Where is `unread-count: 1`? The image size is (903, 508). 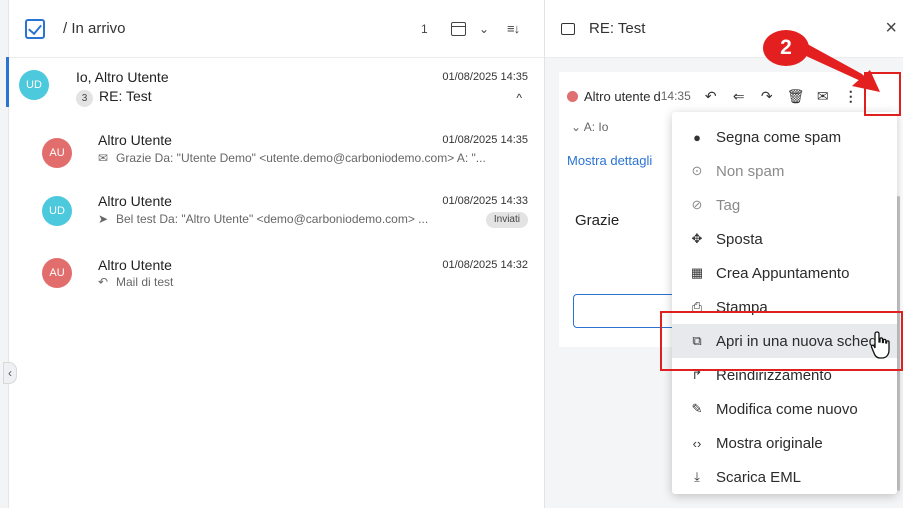 unread-count: 1 is located at coordinates (424, 28).